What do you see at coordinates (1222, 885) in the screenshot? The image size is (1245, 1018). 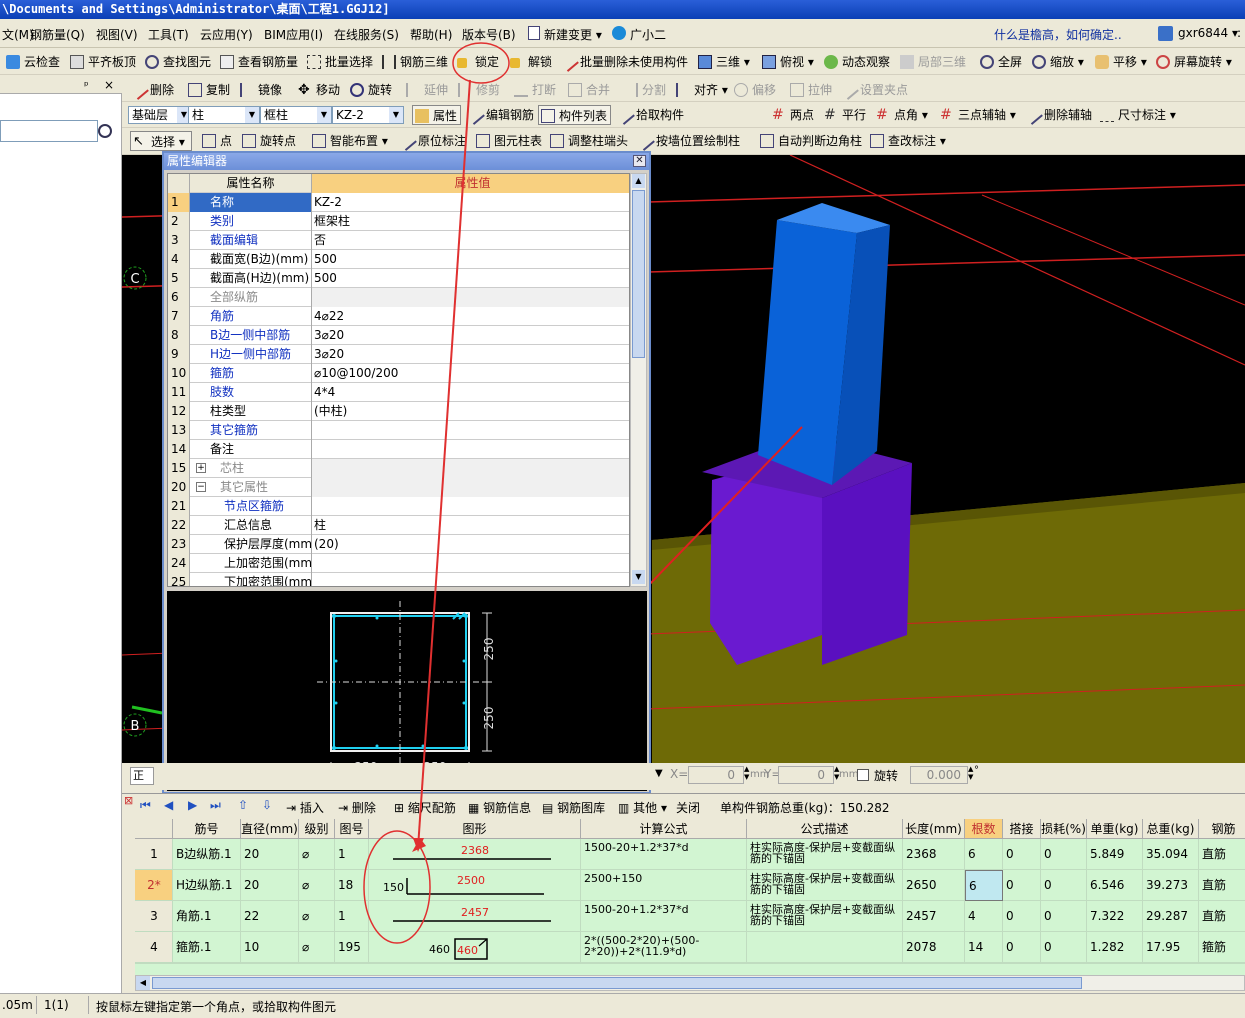 I see `rebar-type: 直筋` at bounding box center [1222, 885].